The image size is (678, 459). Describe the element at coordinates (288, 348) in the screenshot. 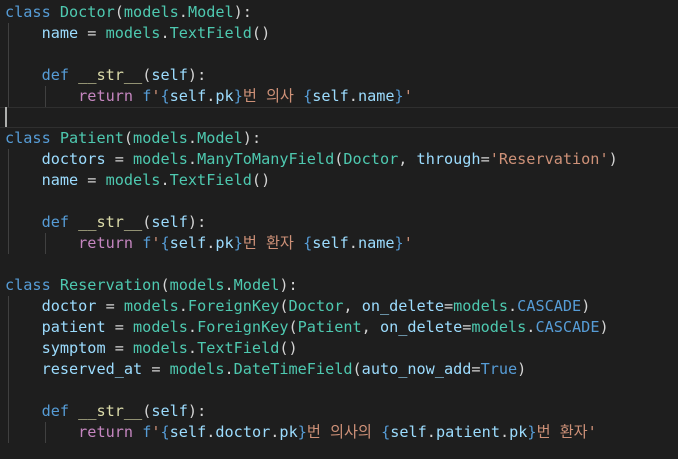

I see `code-token: ()` at that location.